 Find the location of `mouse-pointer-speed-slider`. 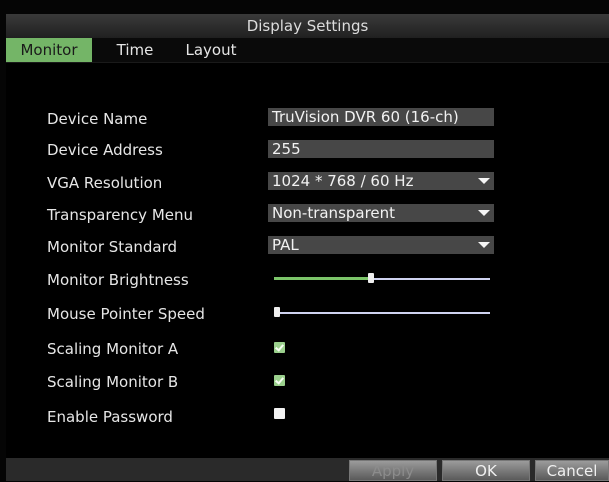

mouse-pointer-speed-slider is located at coordinates (382, 312).